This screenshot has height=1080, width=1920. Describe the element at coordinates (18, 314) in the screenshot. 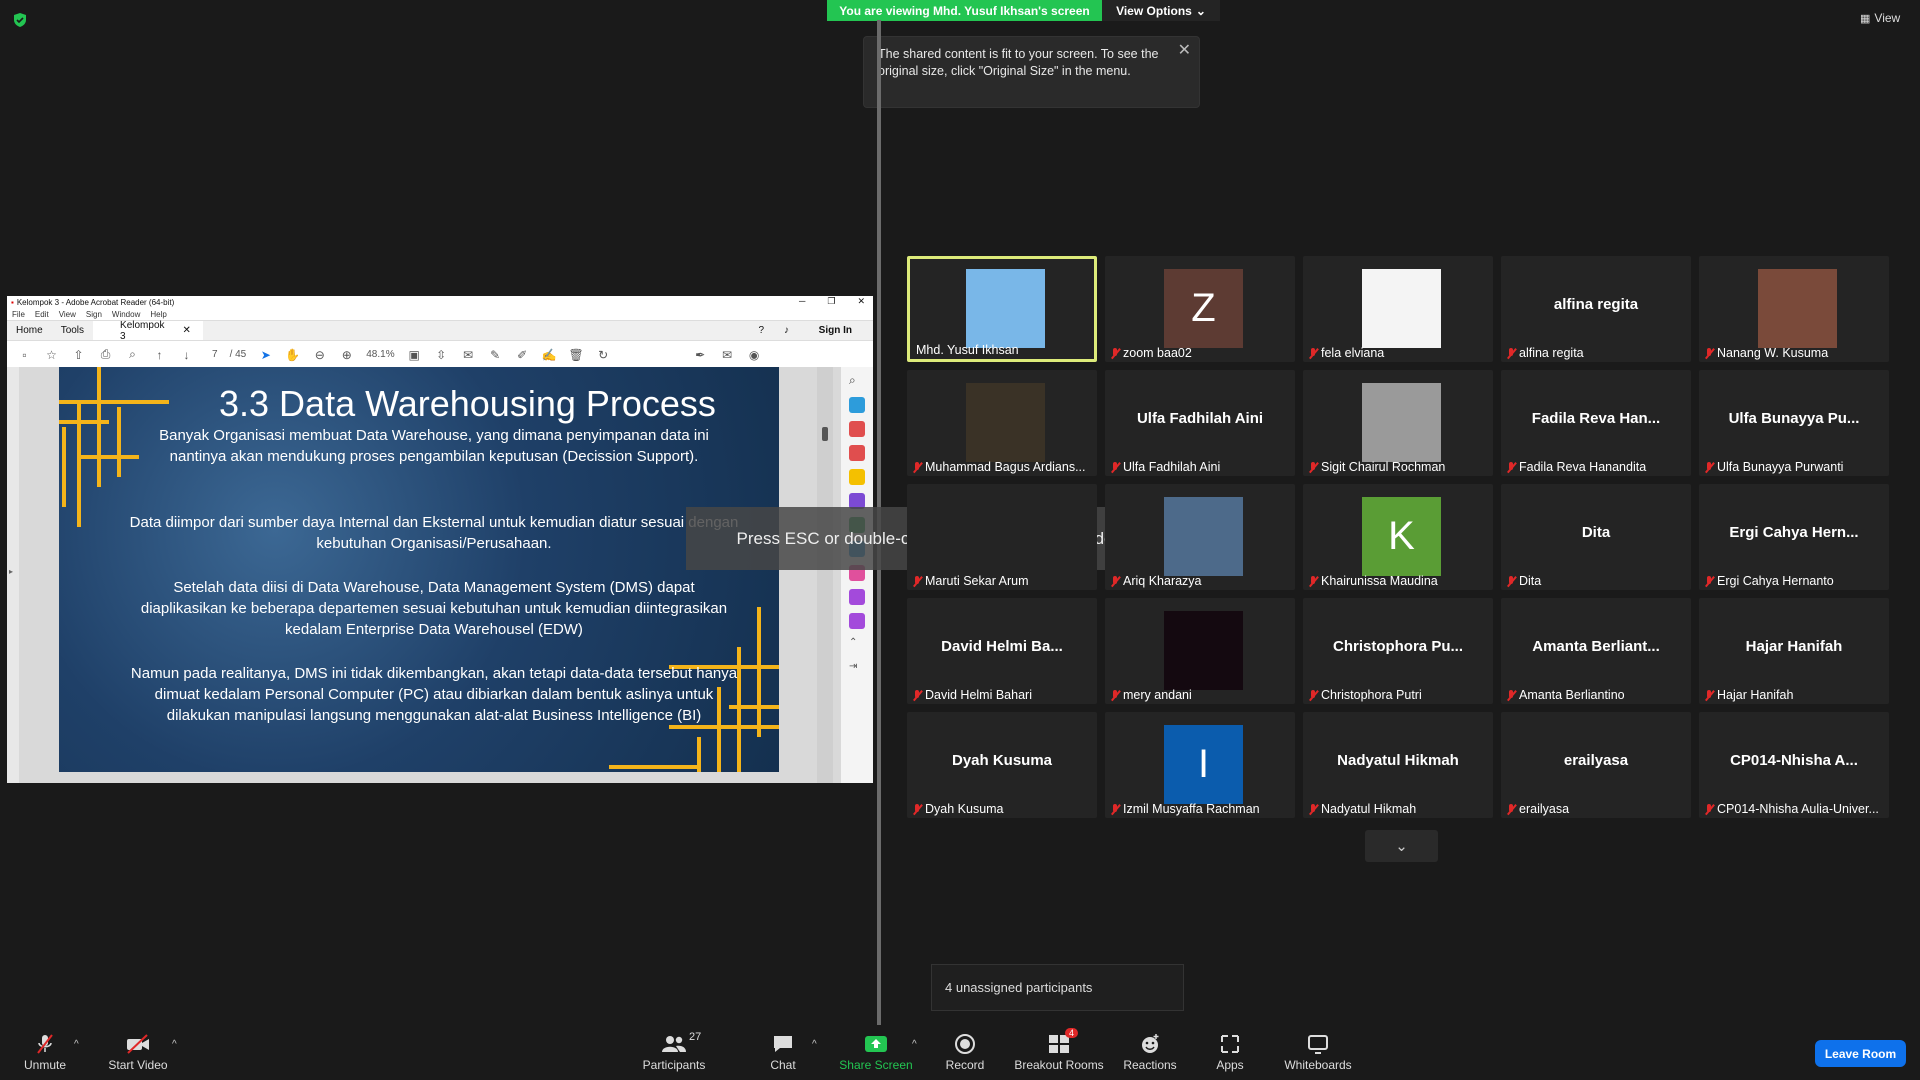

I see `menu-file: File` at that location.